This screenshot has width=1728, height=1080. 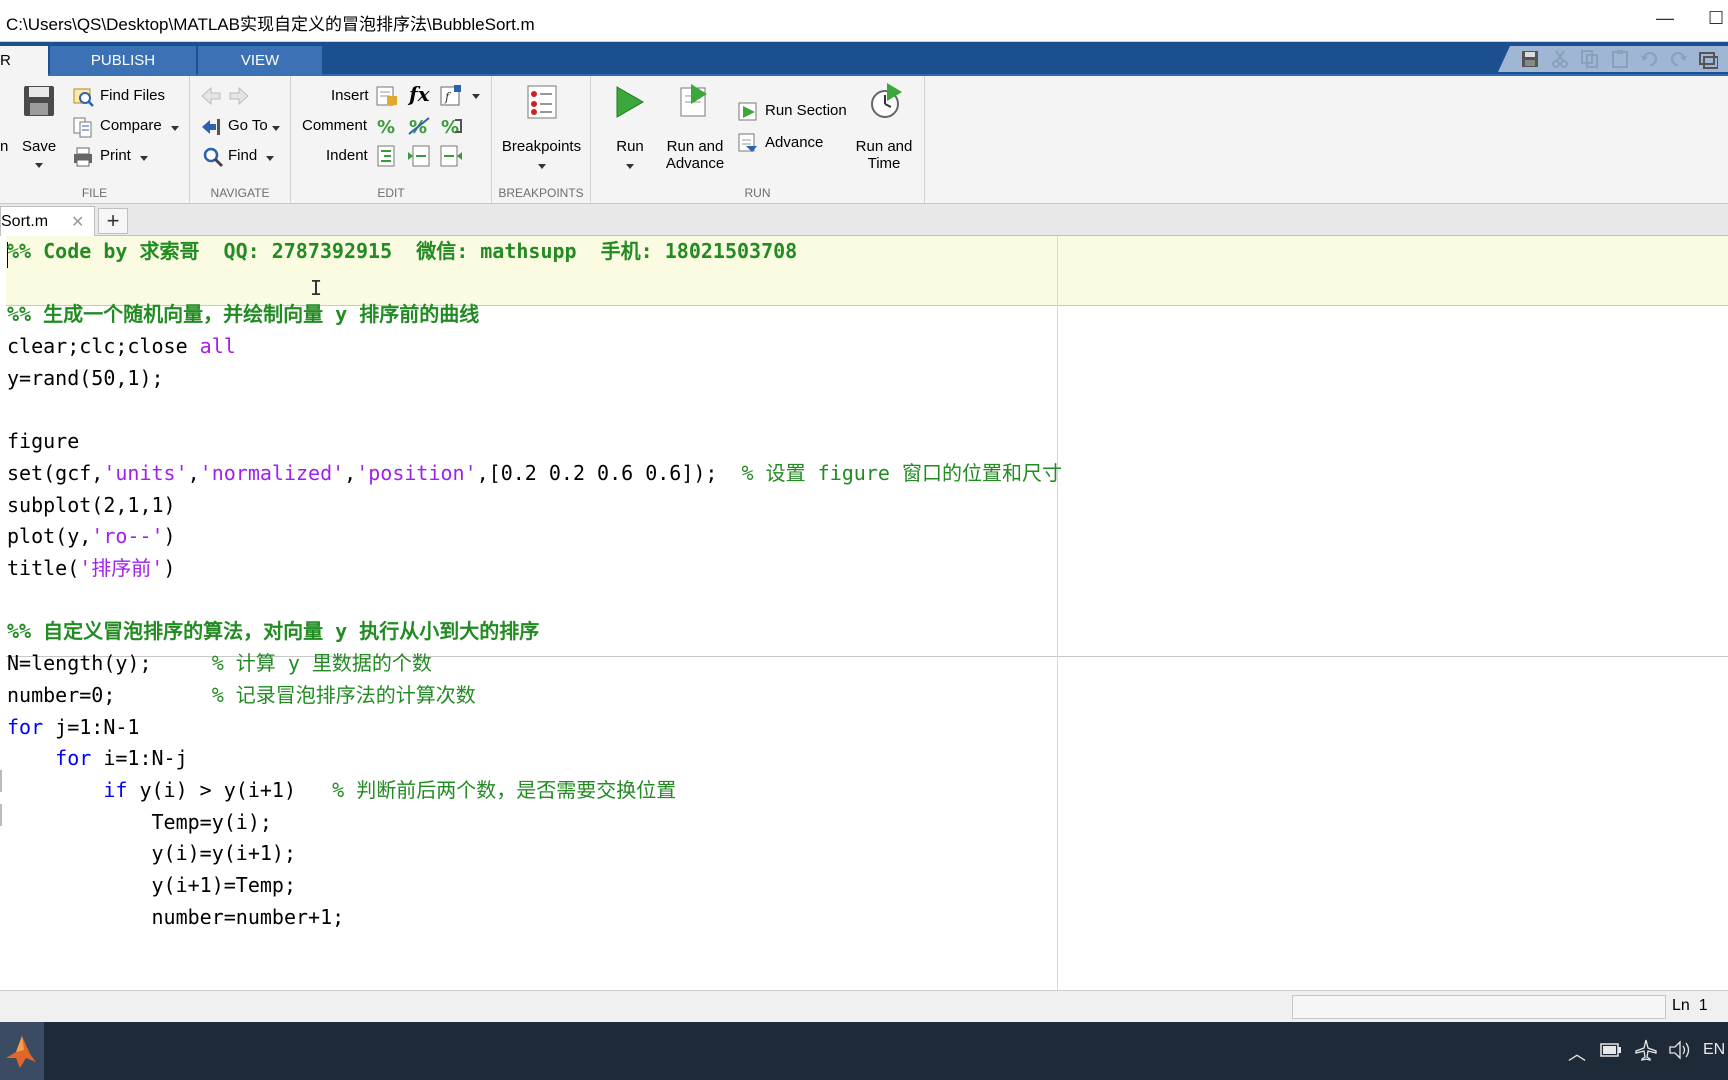 What do you see at coordinates (43, 441) in the screenshot?
I see `code-line: figure` at bounding box center [43, 441].